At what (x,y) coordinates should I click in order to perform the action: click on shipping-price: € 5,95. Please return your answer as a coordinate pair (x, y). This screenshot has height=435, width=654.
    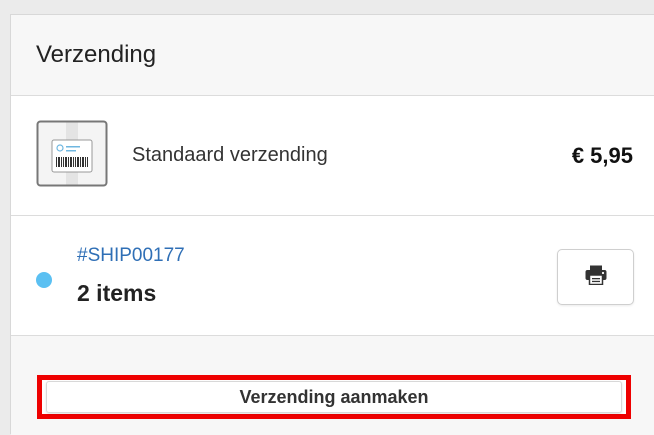
    Looking at the image, I should click on (602, 155).